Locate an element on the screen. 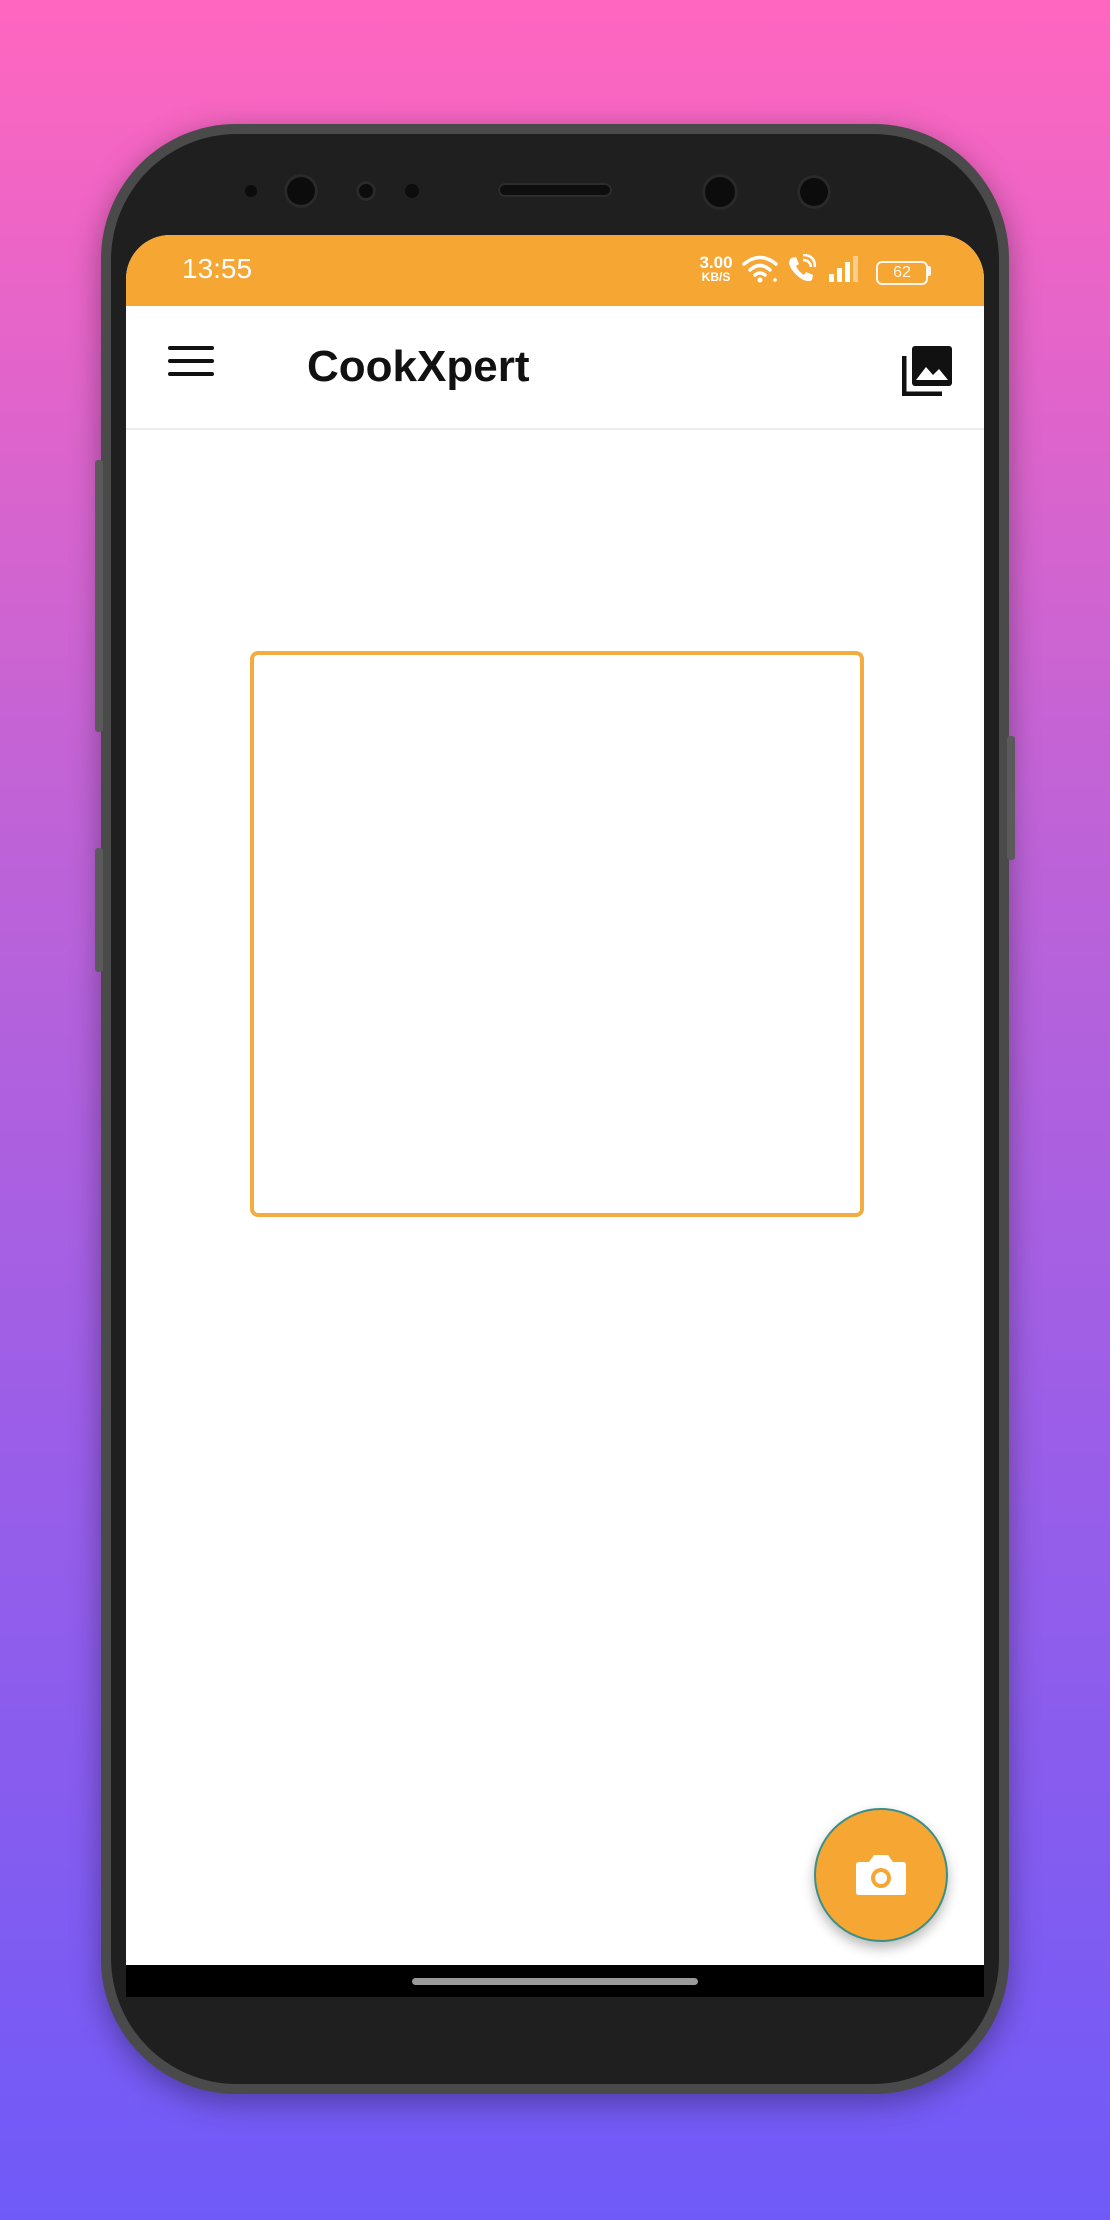 The image size is (1110, 2220). menu-icon is located at coordinates (192, 364).